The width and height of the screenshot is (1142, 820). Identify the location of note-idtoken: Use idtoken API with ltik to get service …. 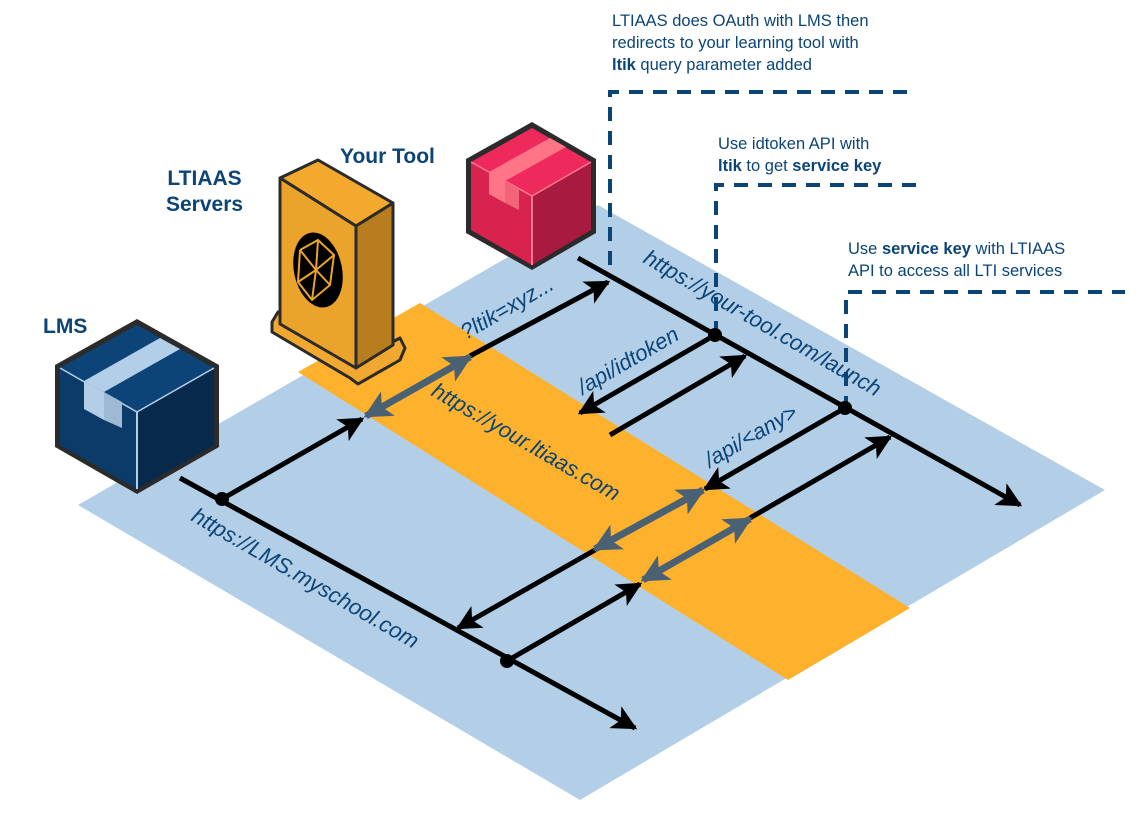
(799, 155).